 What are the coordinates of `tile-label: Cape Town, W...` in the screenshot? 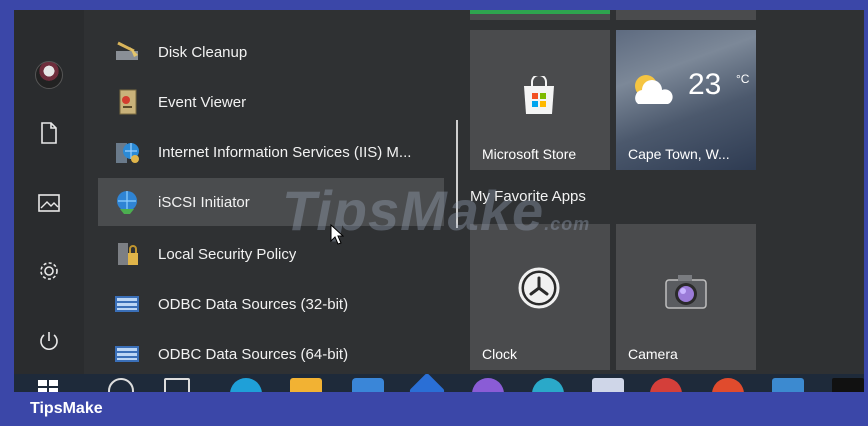 It's located at (679, 154).